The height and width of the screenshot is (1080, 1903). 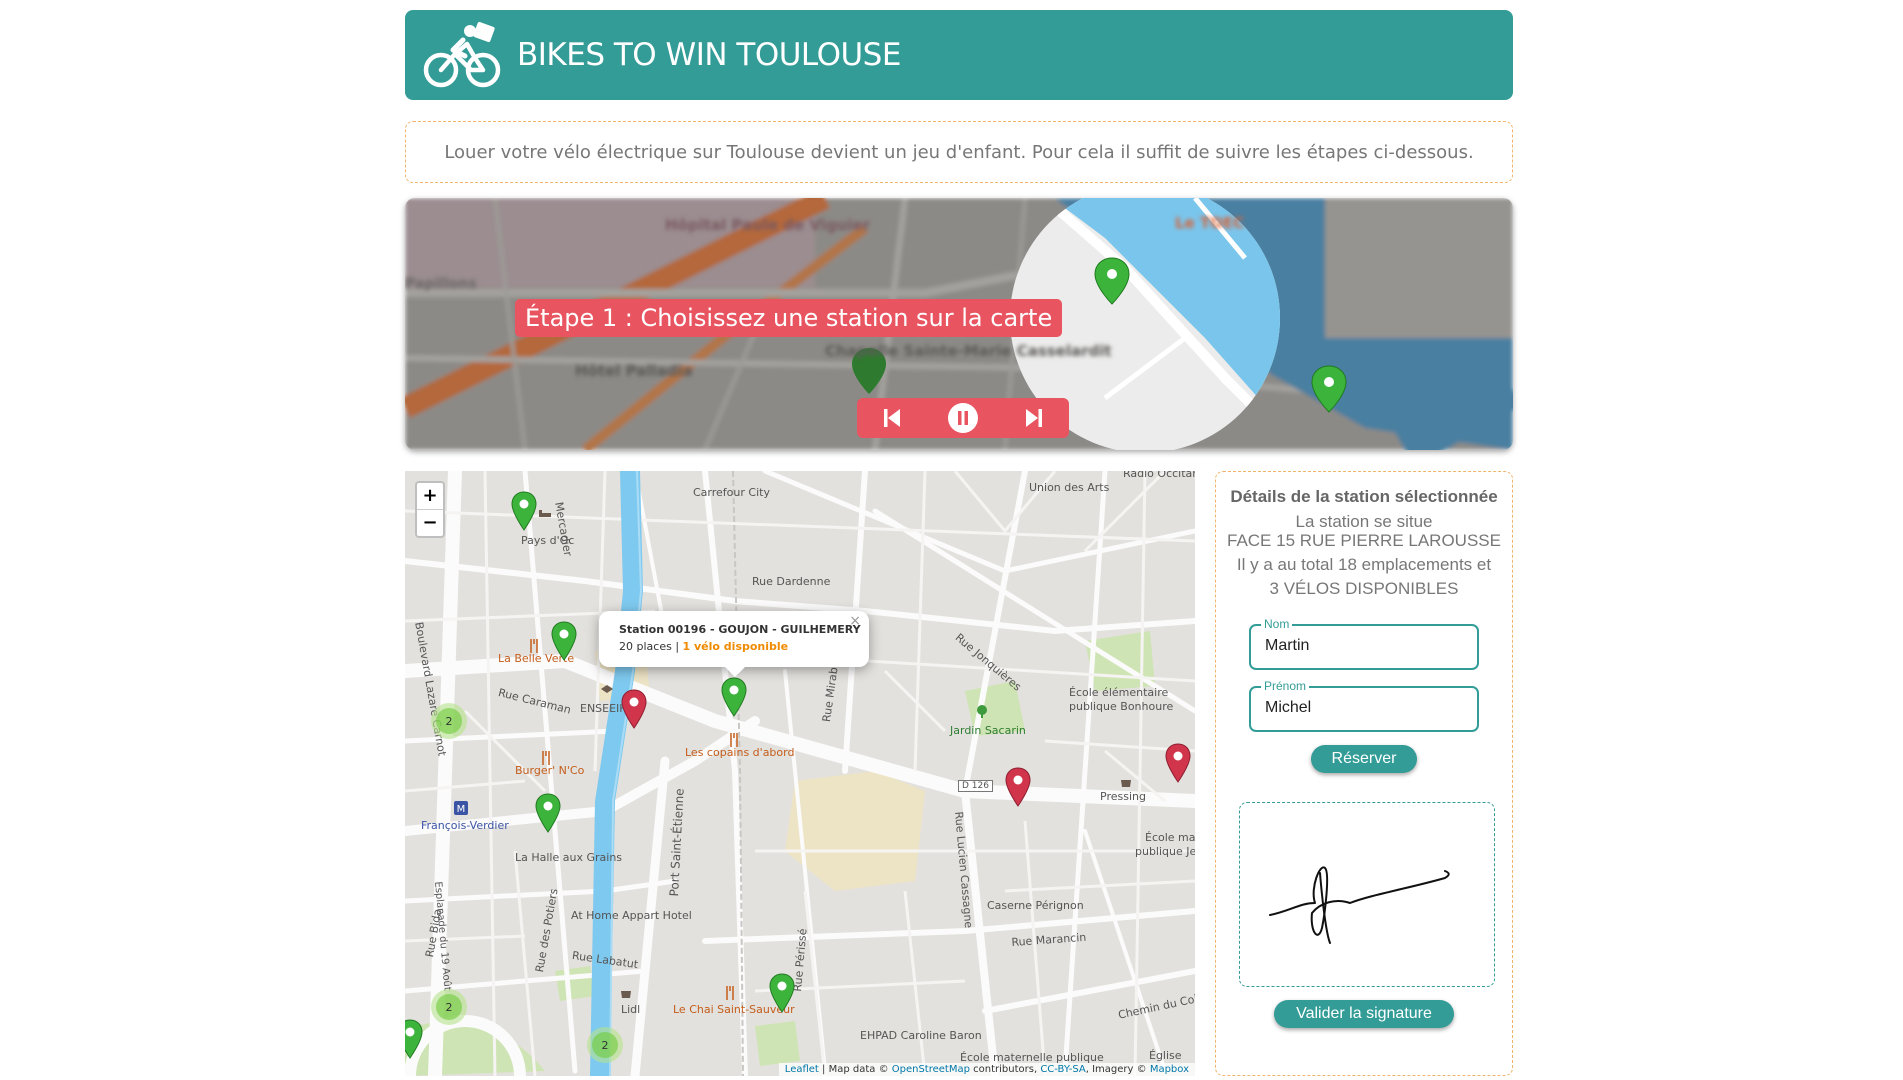 I want to click on attribution-text: | Map data ©, so click(x=855, y=1069).